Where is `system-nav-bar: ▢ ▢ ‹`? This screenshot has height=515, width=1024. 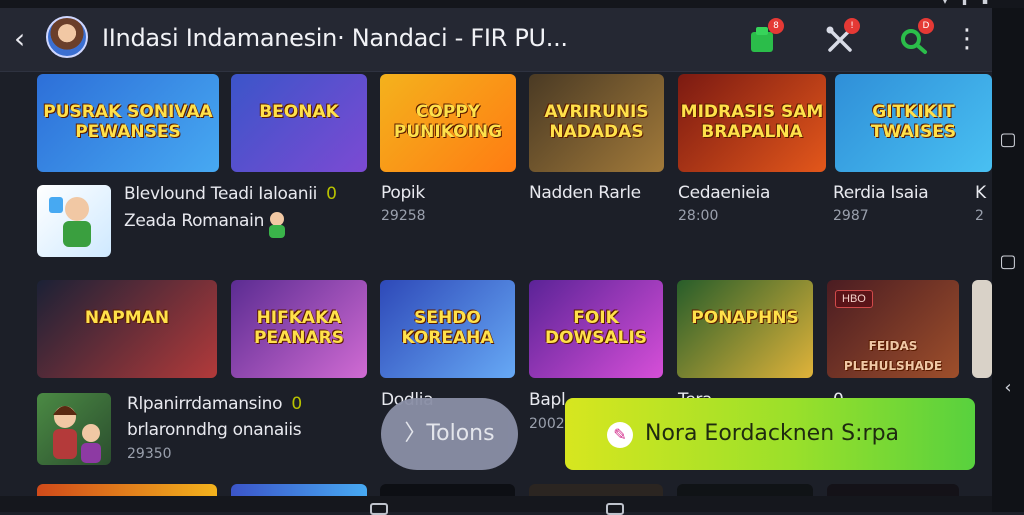
system-nav-bar: ▢ ▢ ‹ is located at coordinates (1008, 260).